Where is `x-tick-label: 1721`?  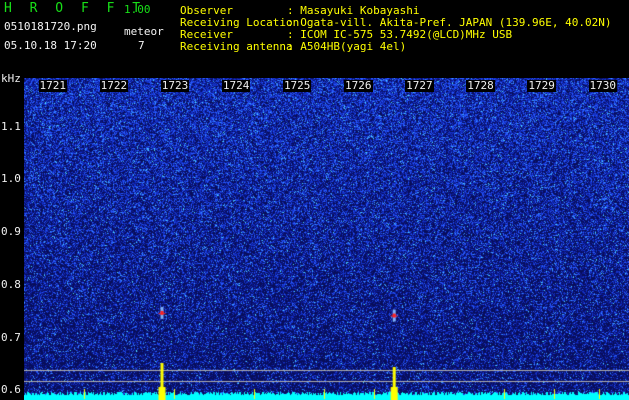 x-tick-label: 1721 is located at coordinates (52, 85).